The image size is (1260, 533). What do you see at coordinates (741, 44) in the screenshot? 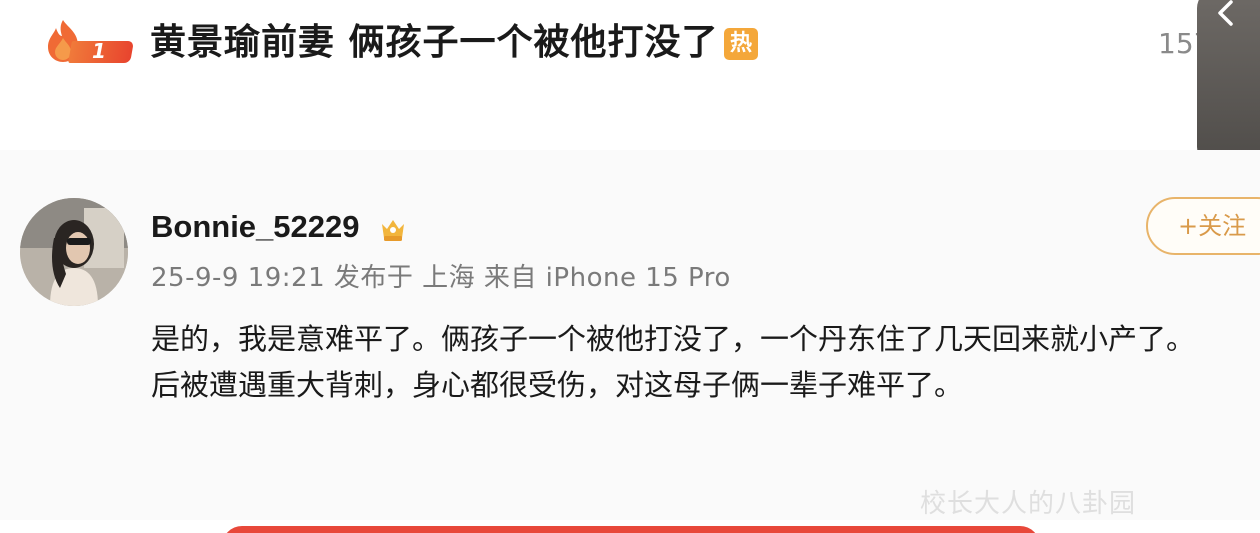
I see `hot-tag-badge: 热` at bounding box center [741, 44].